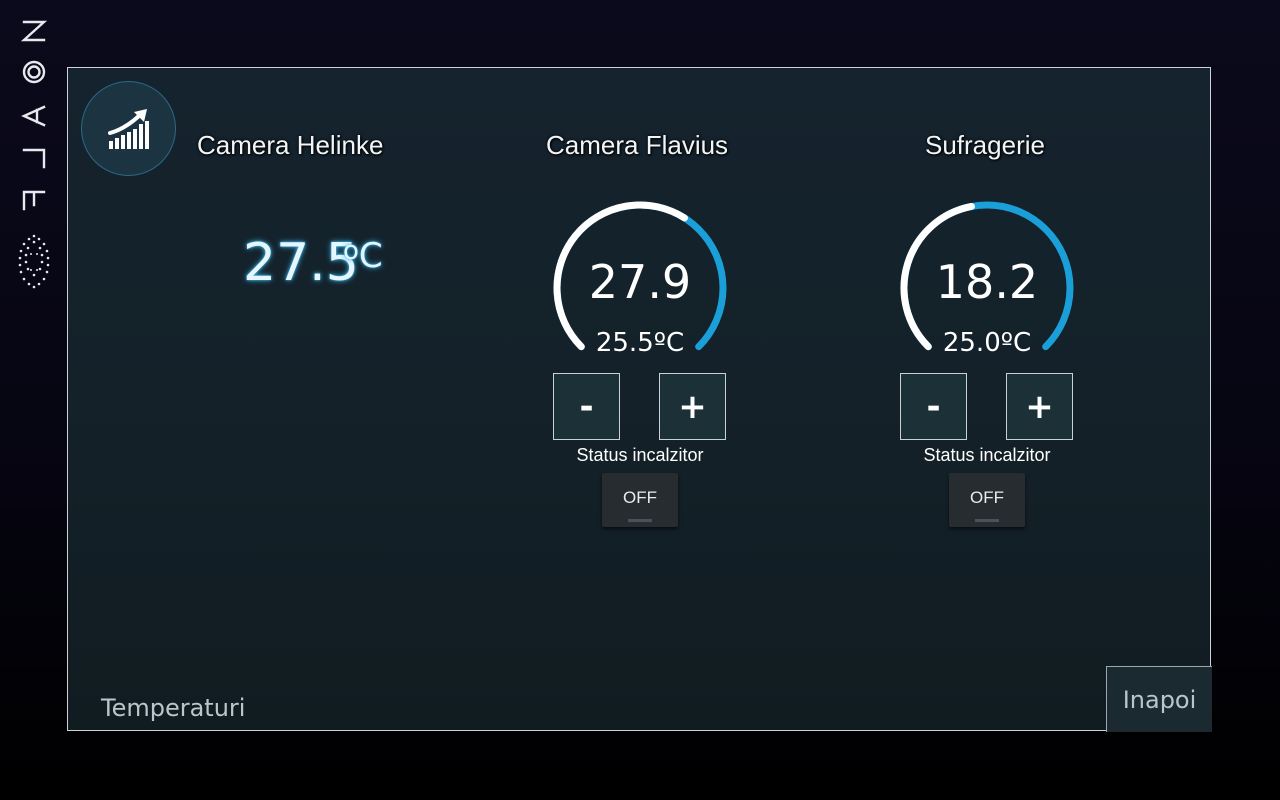  What do you see at coordinates (173, 708) in the screenshot?
I see `page-title: Temperaturi` at bounding box center [173, 708].